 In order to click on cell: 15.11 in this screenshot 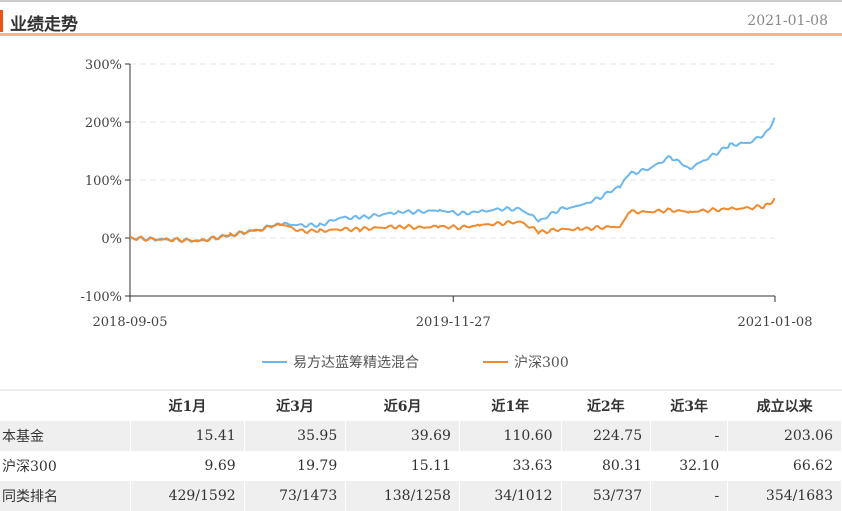, I will do `click(402, 466)`.